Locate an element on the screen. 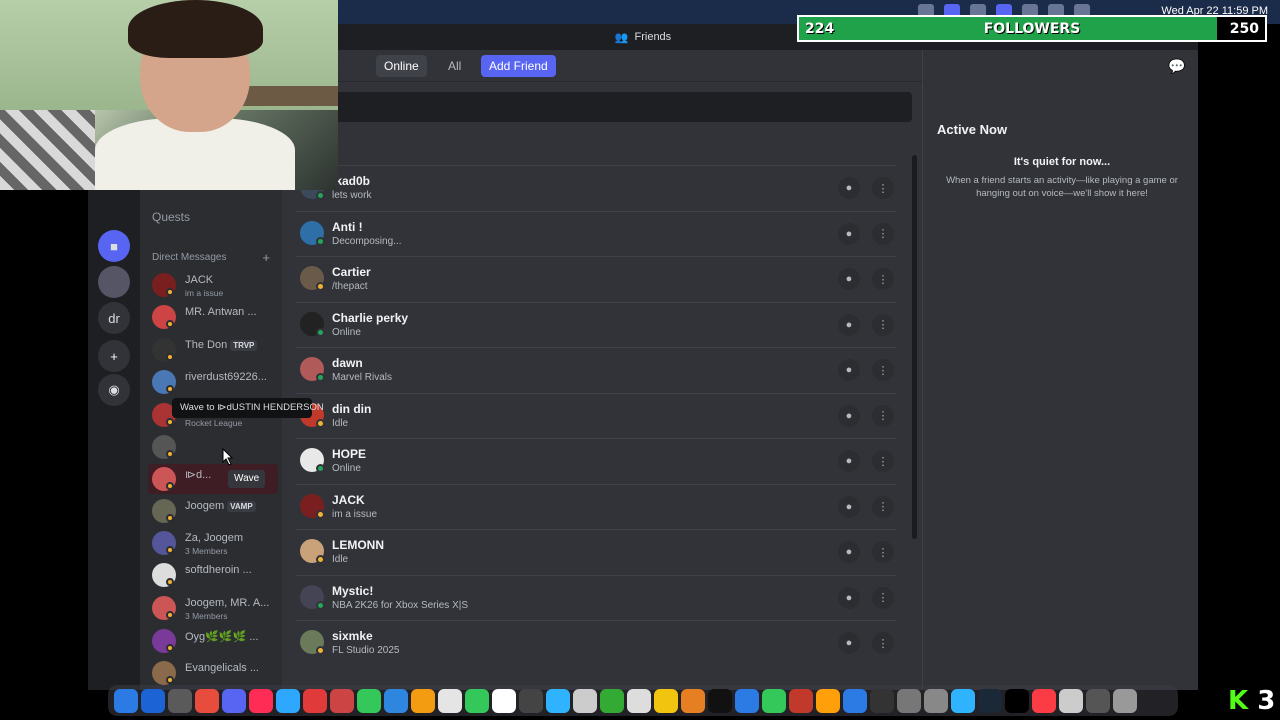  friend-row: Mystic! NBA 2K26 for Xbox Series X|S ● ⋮ is located at coordinates (596, 597).